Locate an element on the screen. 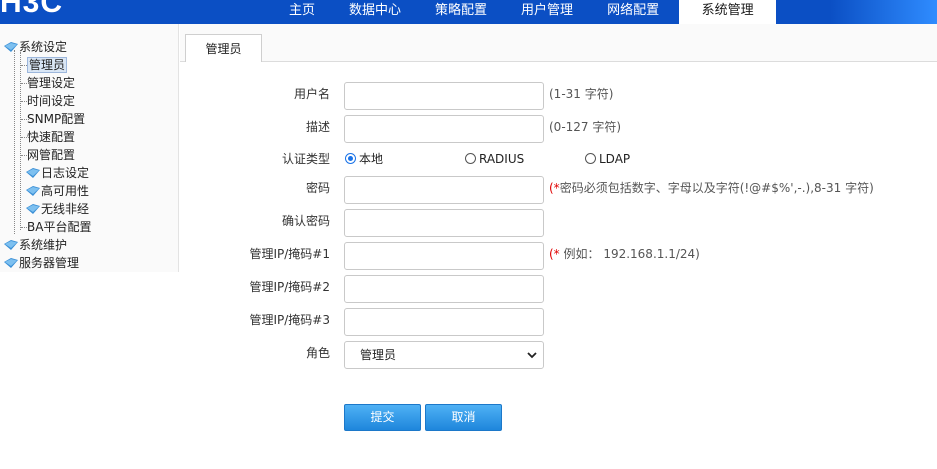  password-label: 密码 is located at coordinates (317, 188).